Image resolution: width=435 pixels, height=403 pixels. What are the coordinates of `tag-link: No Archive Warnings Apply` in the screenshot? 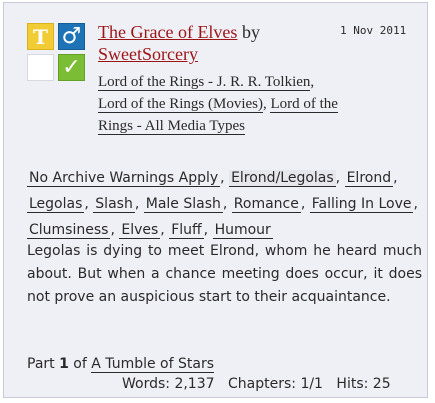 It's located at (124, 178).